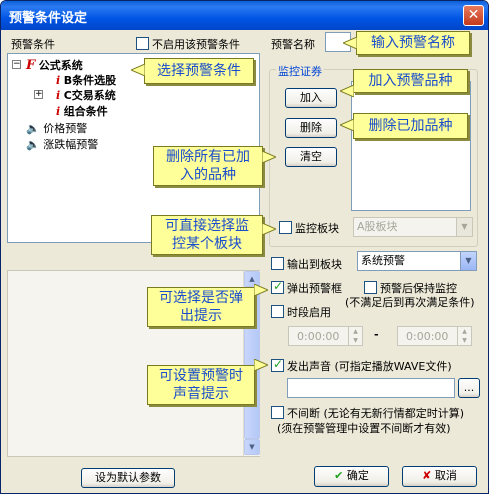  Describe the element at coordinates (410, 81) in the screenshot. I see `callout-add-stock: 加入预警品种` at that location.